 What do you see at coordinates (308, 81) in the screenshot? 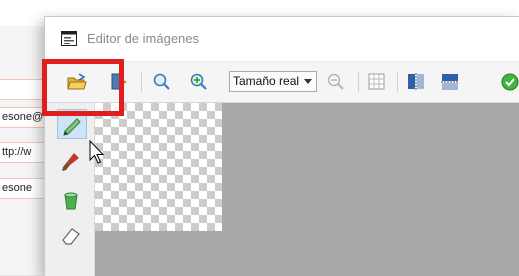
I see `chevron-down-icon` at bounding box center [308, 81].